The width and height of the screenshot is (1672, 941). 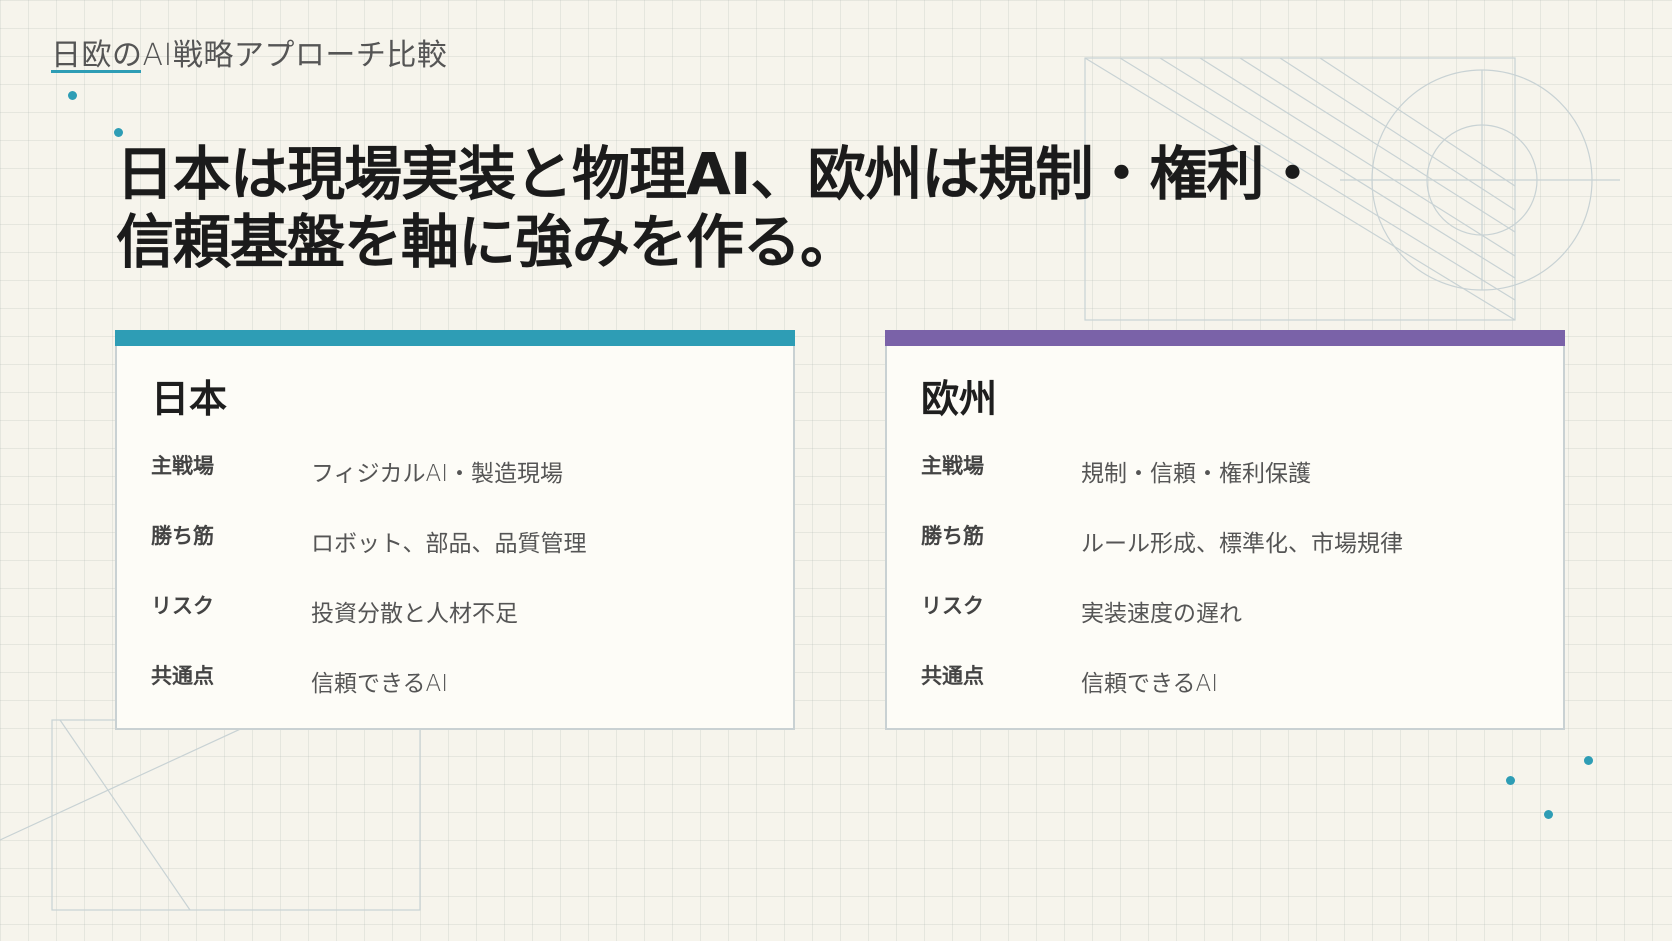 What do you see at coordinates (959, 399) in the screenshot?
I see `card-title: 欧州` at bounding box center [959, 399].